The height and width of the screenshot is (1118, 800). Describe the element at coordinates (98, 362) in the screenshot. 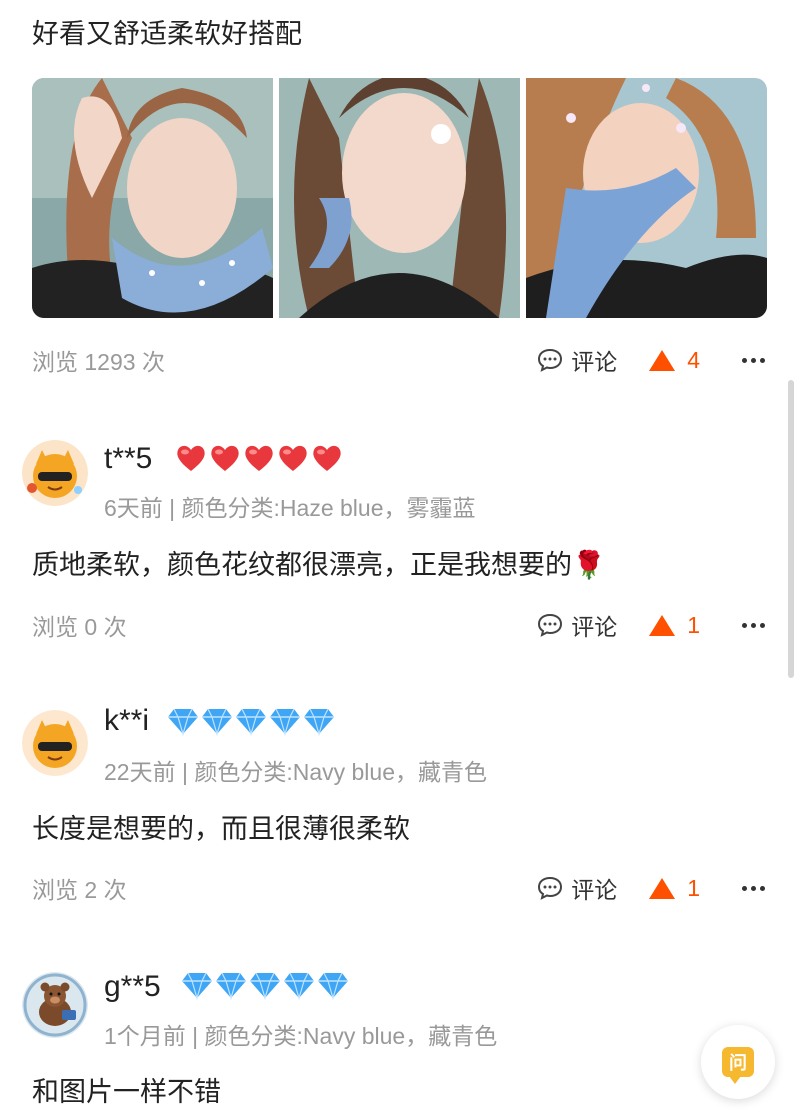

I see `view-count: 浏览 1293 次` at that location.